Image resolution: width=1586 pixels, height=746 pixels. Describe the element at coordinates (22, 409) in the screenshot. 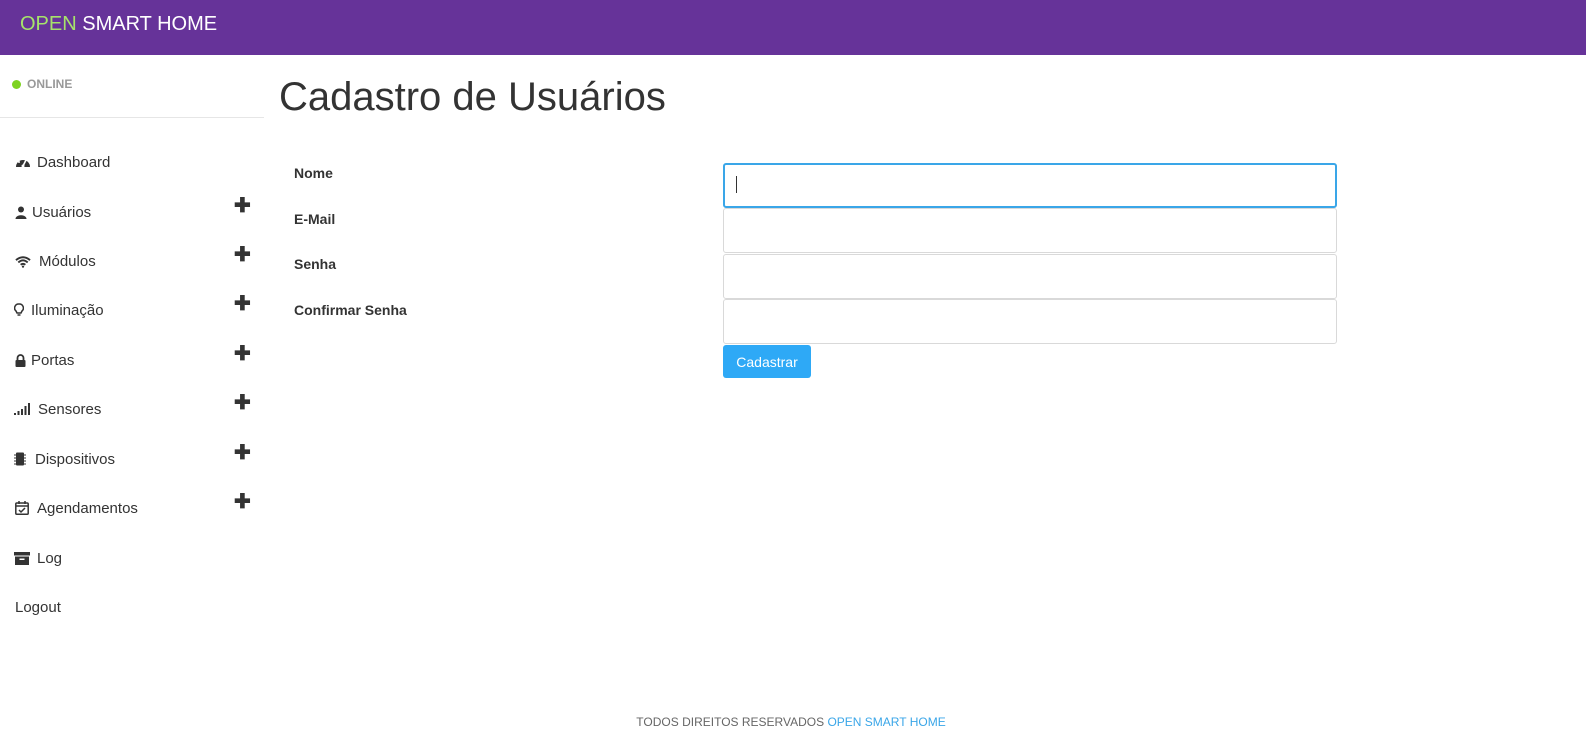

I see `signal-icon` at that location.